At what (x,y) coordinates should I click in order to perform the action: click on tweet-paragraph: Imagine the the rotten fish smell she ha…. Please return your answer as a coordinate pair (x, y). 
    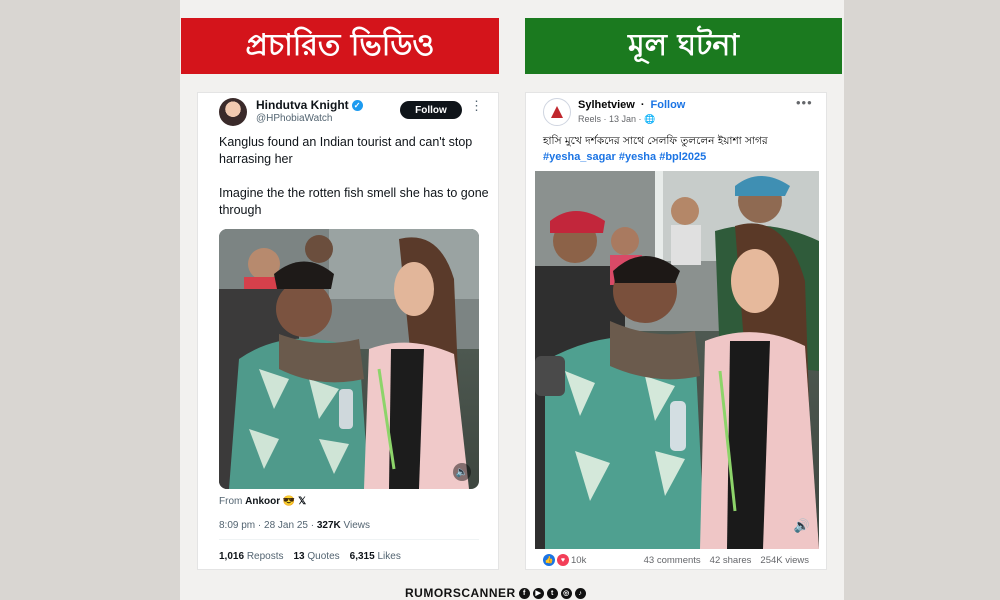
    Looking at the image, I should click on (354, 201).